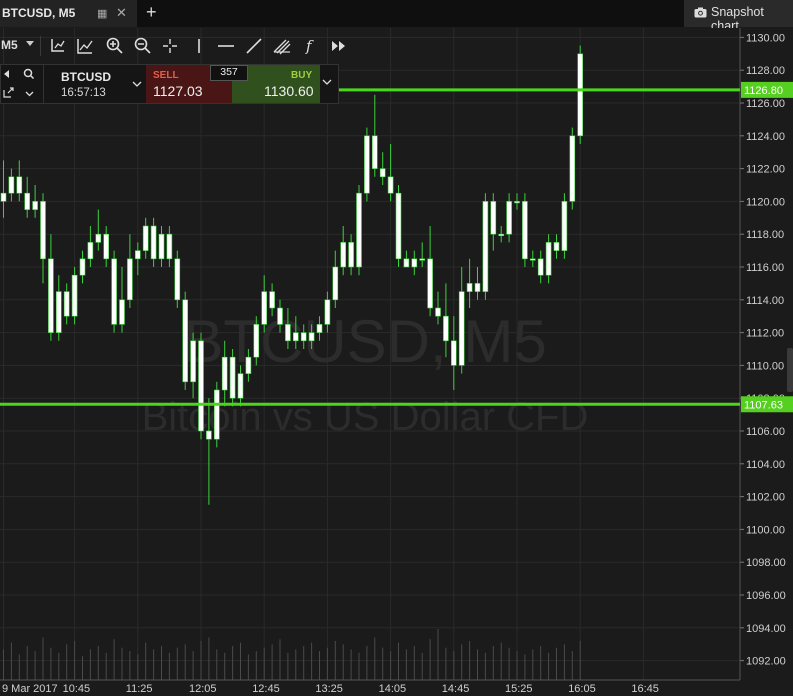  I want to click on fibonacci-icon, so click(282, 46).